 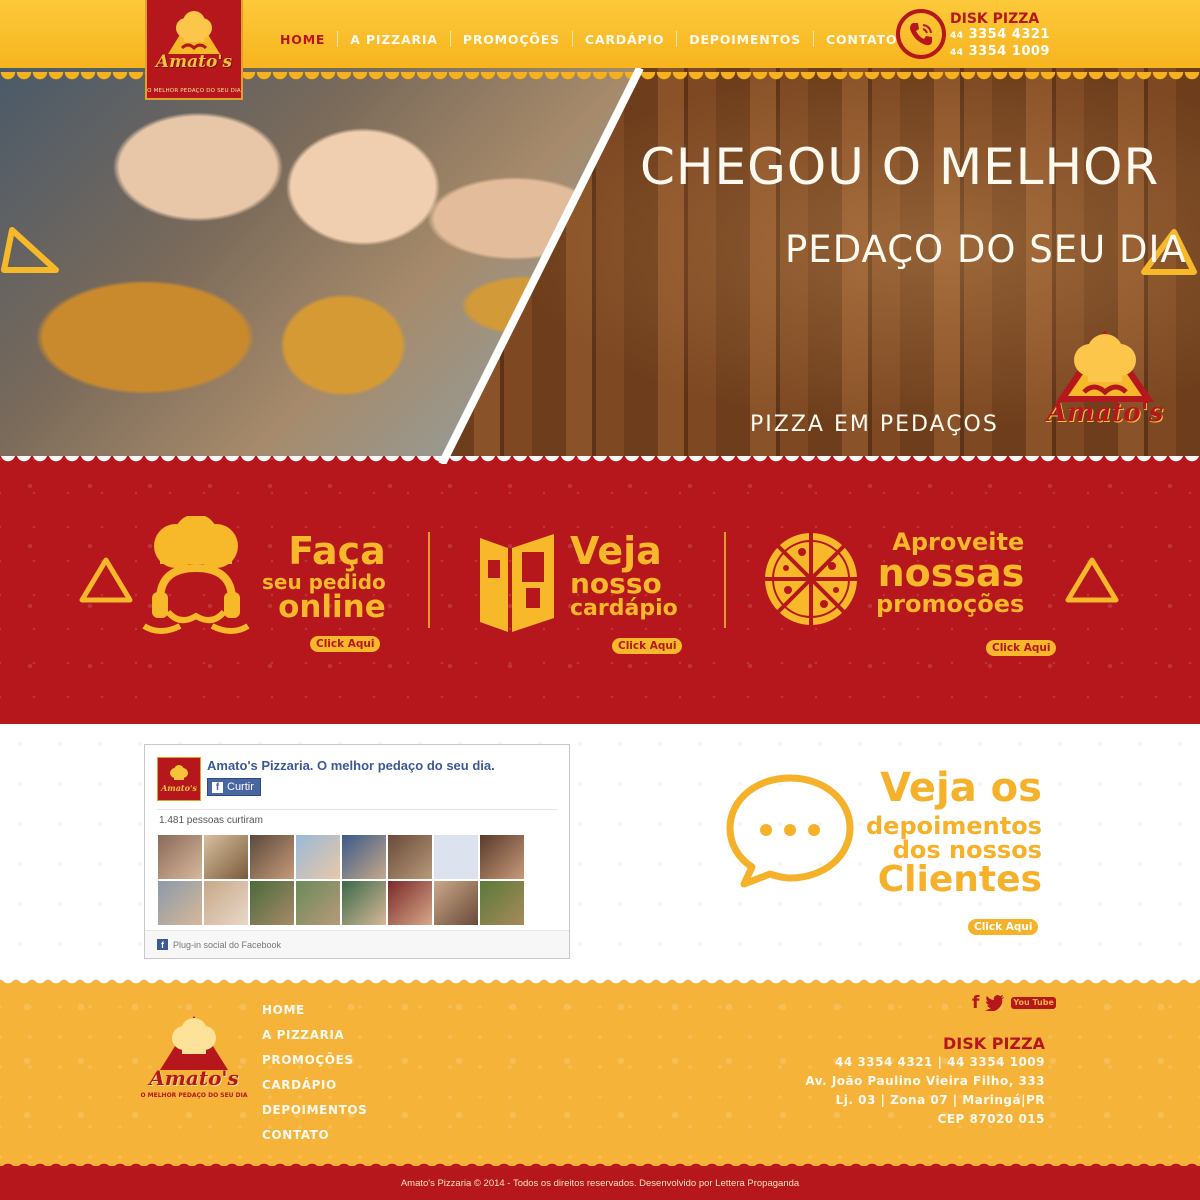 What do you see at coordinates (995, 1003) in the screenshot?
I see `twitter-icon` at bounding box center [995, 1003].